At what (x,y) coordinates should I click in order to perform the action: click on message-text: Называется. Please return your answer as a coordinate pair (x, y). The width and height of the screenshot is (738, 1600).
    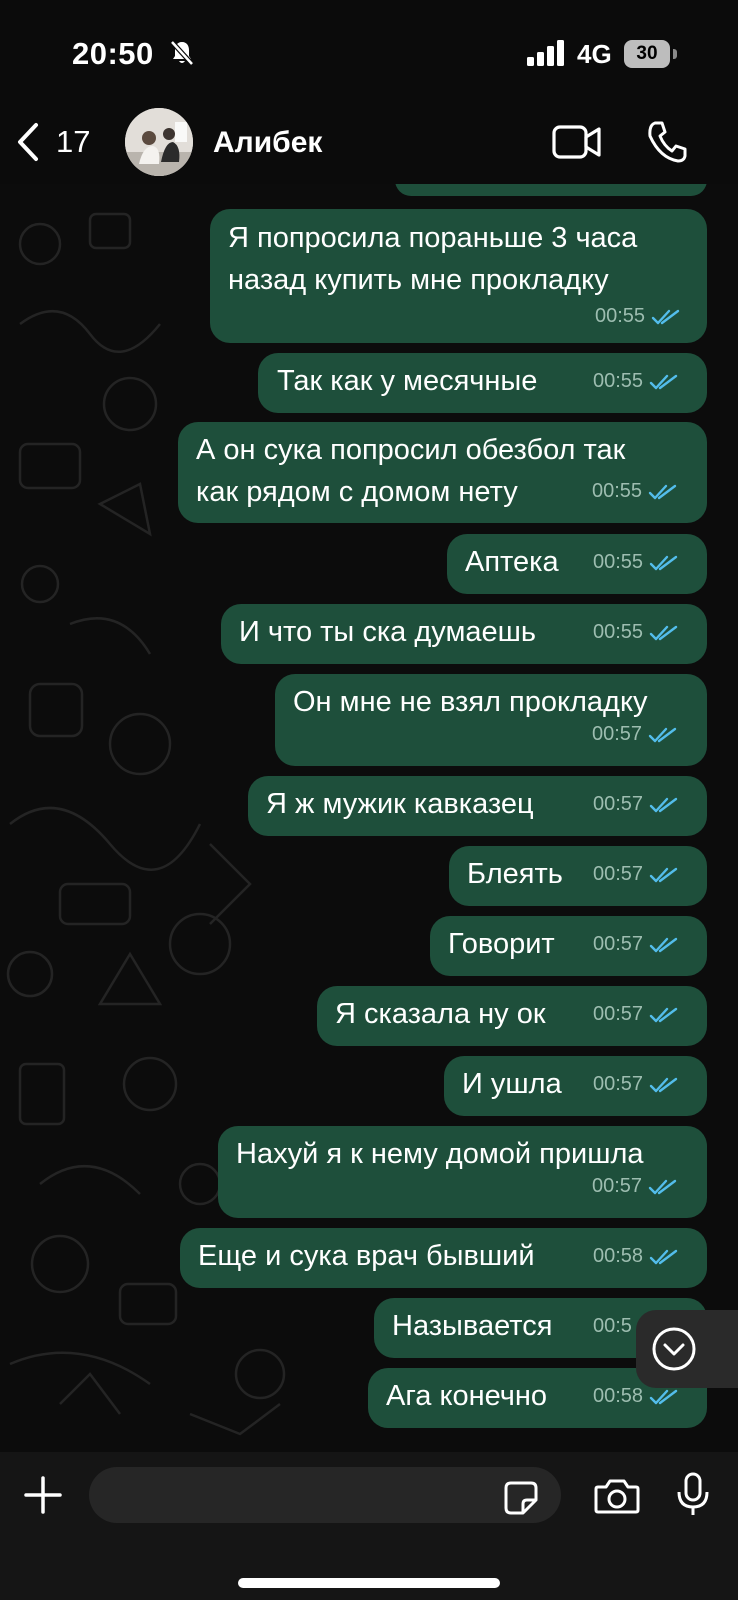
    Looking at the image, I should click on (472, 1326).